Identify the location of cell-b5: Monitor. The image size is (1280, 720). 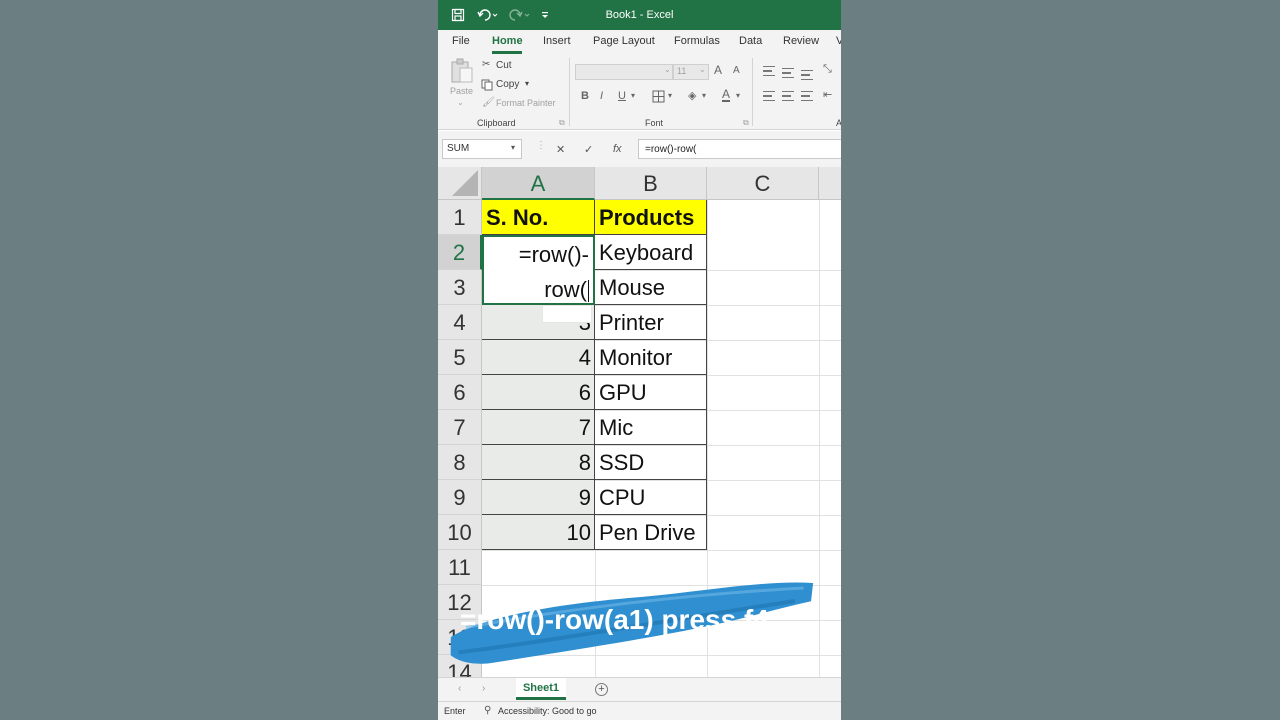
(651, 357).